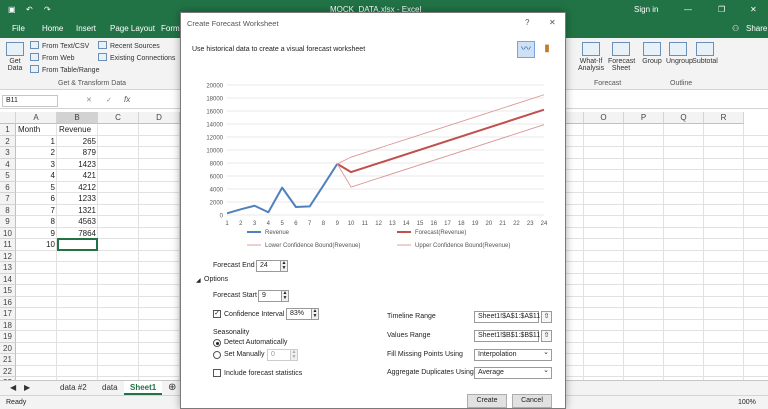 This screenshot has height=409, width=768. What do you see at coordinates (8, 302) in the screenshot?
I see `row-header: 16` at bounding box center [8, 302].